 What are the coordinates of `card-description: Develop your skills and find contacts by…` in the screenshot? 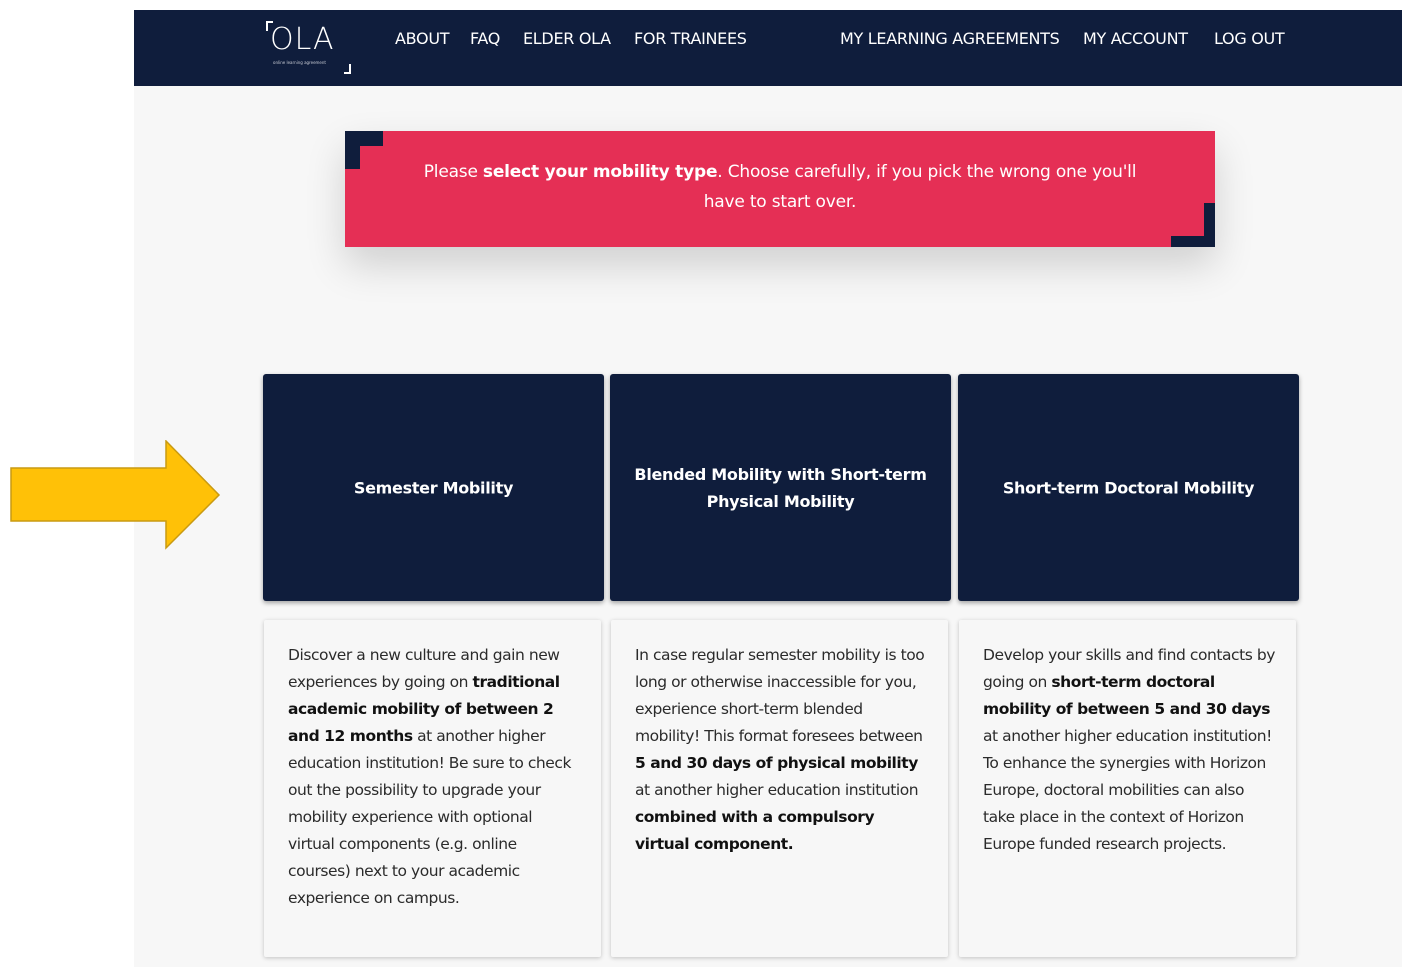 It's located at (1130, 750).